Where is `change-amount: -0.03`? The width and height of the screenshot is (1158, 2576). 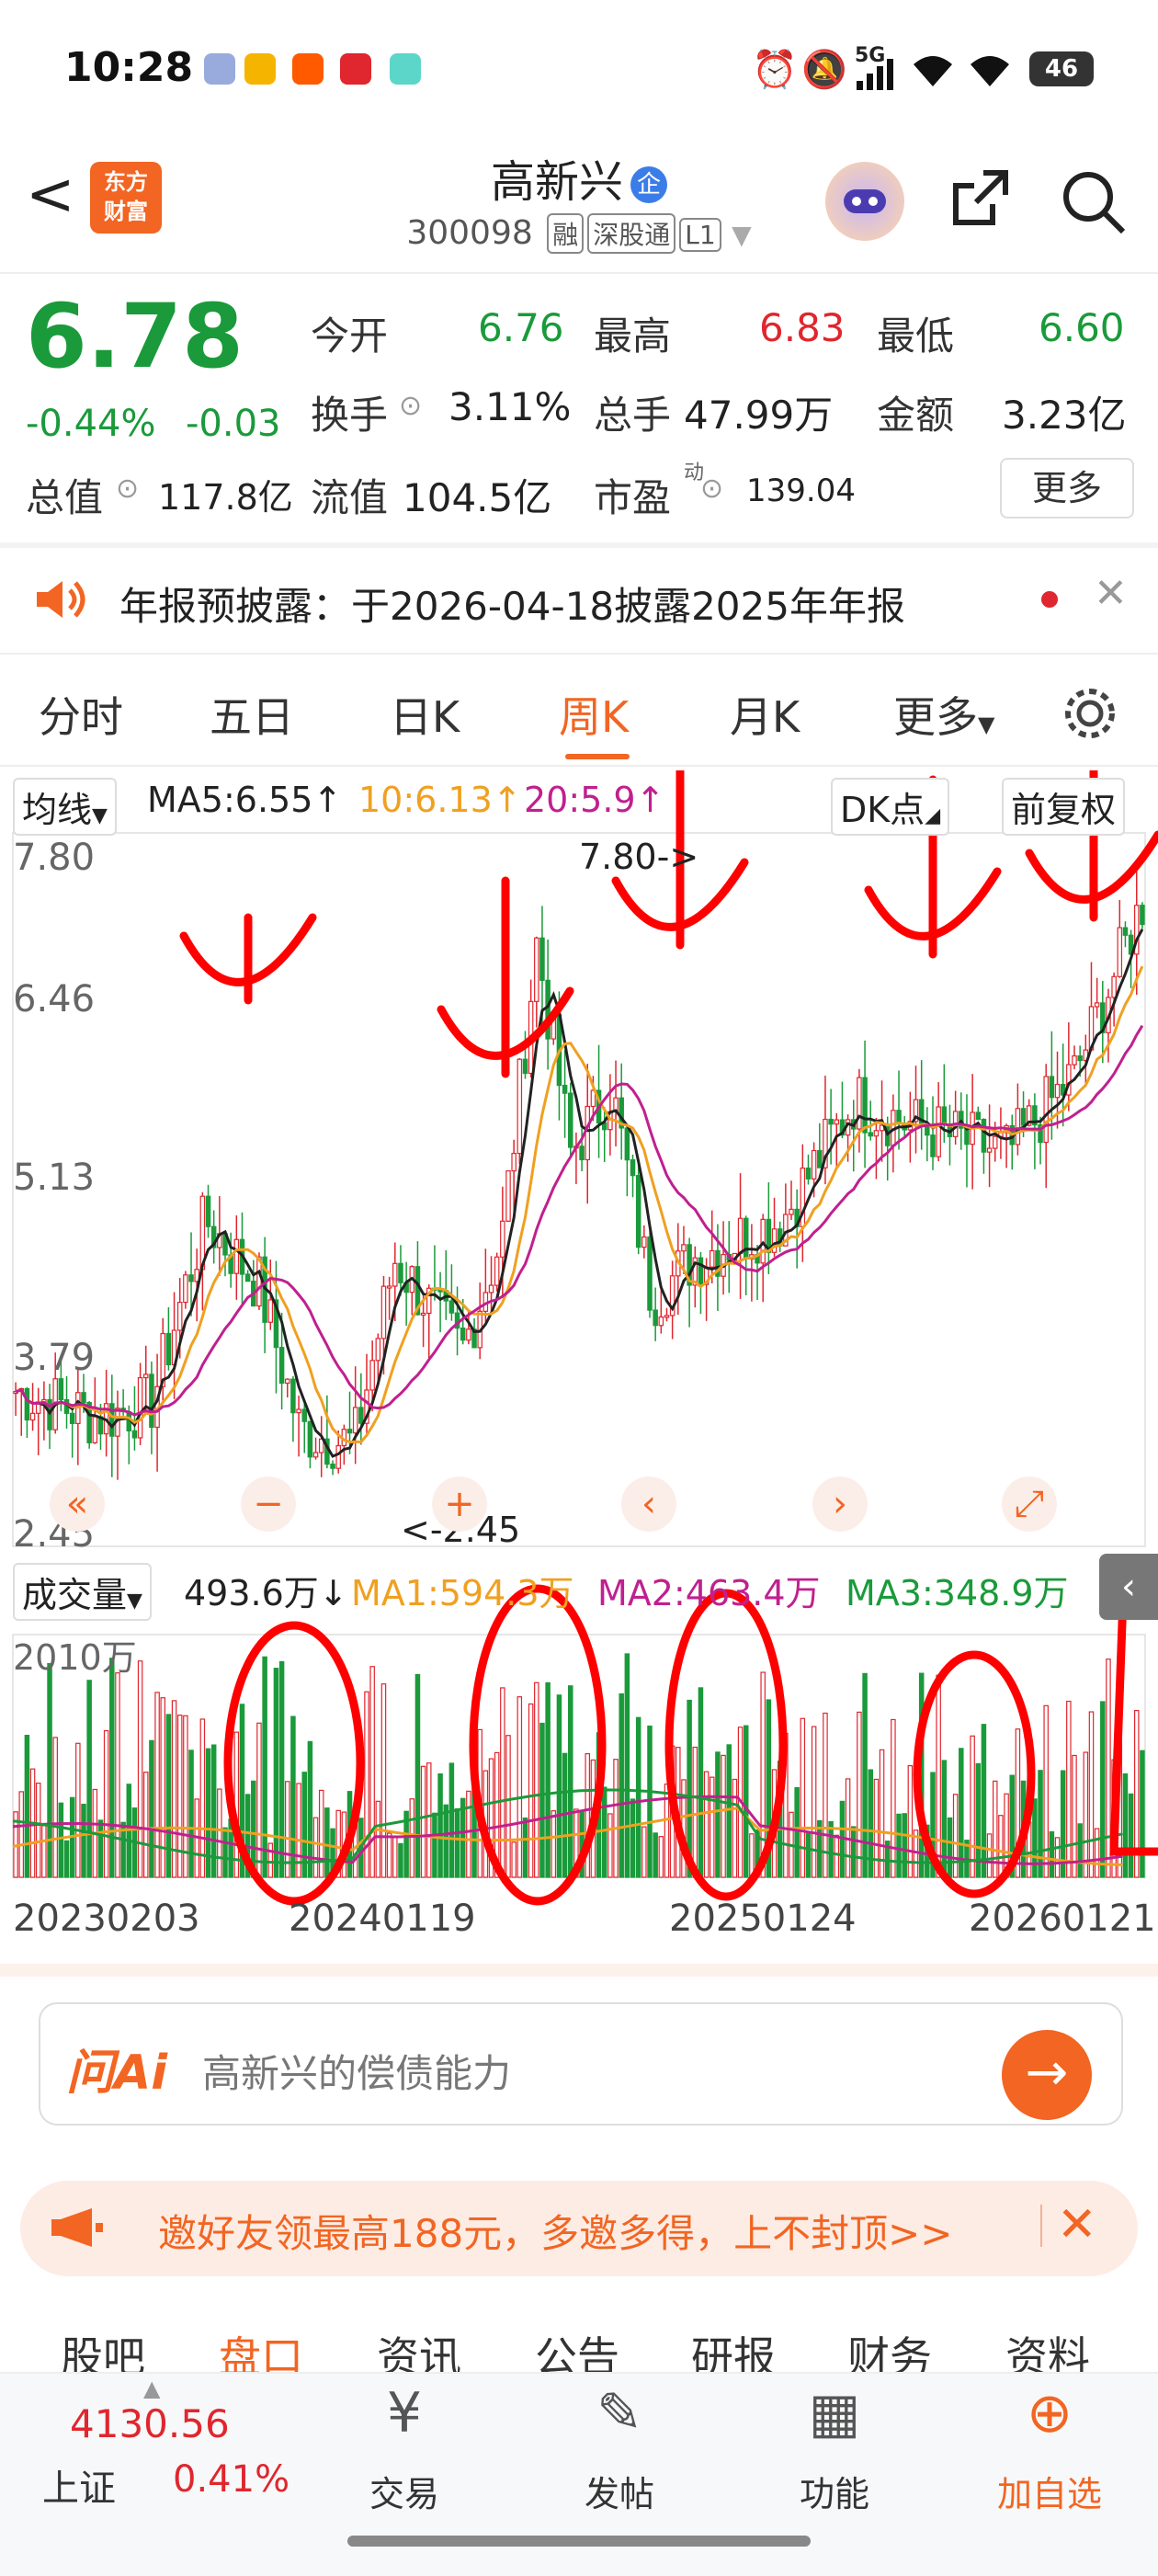
change-amount: -0.03 is located at coordinates (233, 424).